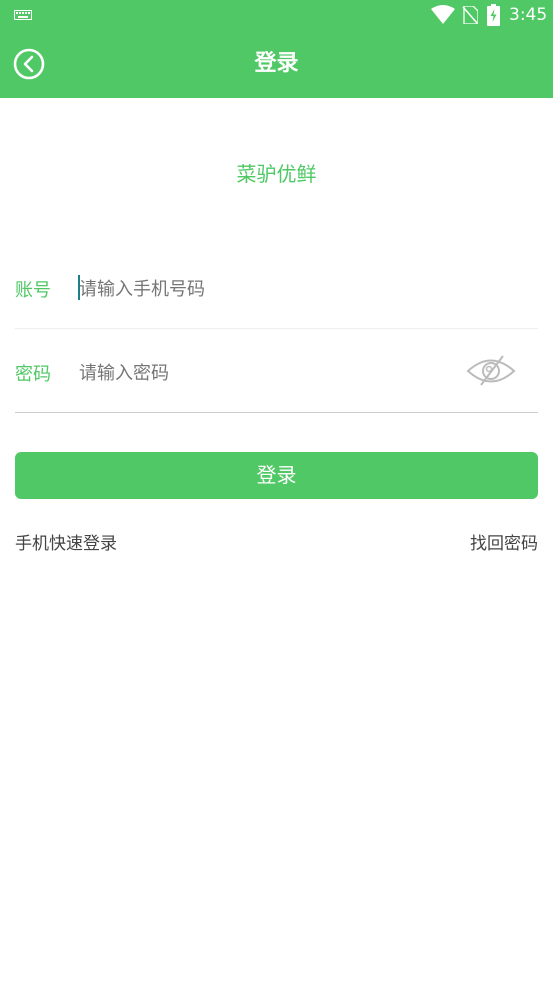 The height and width of the screenshot is (983, 553). Describe the element at coordinates (276, 63) in the screenshot. I see `page-title: 登录` at that location.